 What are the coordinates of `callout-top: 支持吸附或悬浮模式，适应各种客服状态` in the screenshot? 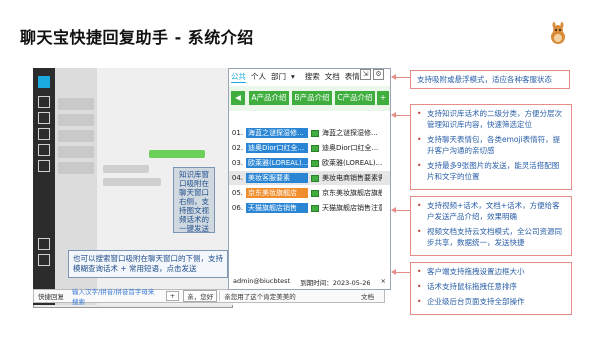 It's located at (490, 79).